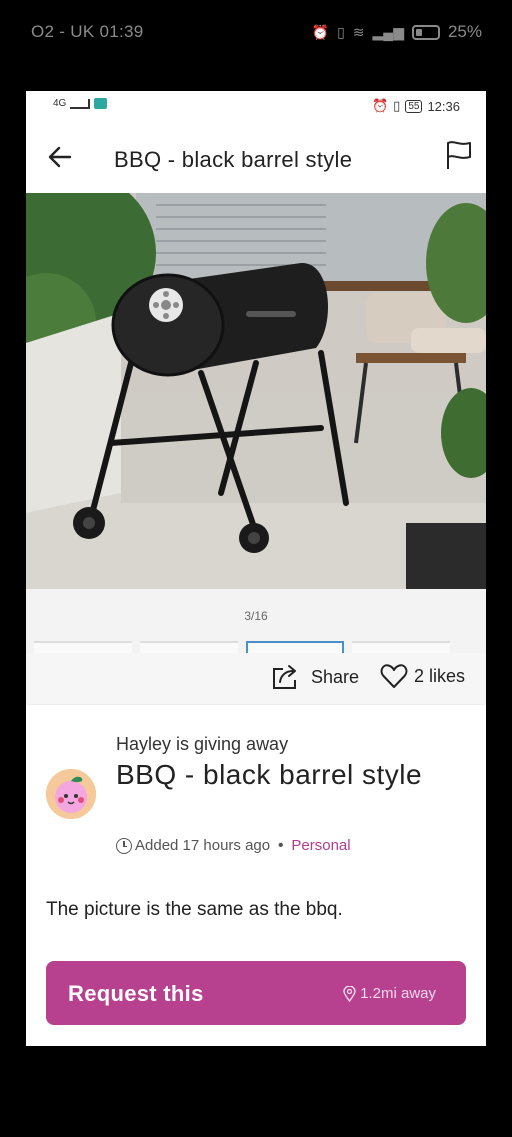 The width and height of the screenshot is (512, 1137). Describe the element at coordinates (320, 845) in the screenshot. I see `category-tag: Personal` at that location.